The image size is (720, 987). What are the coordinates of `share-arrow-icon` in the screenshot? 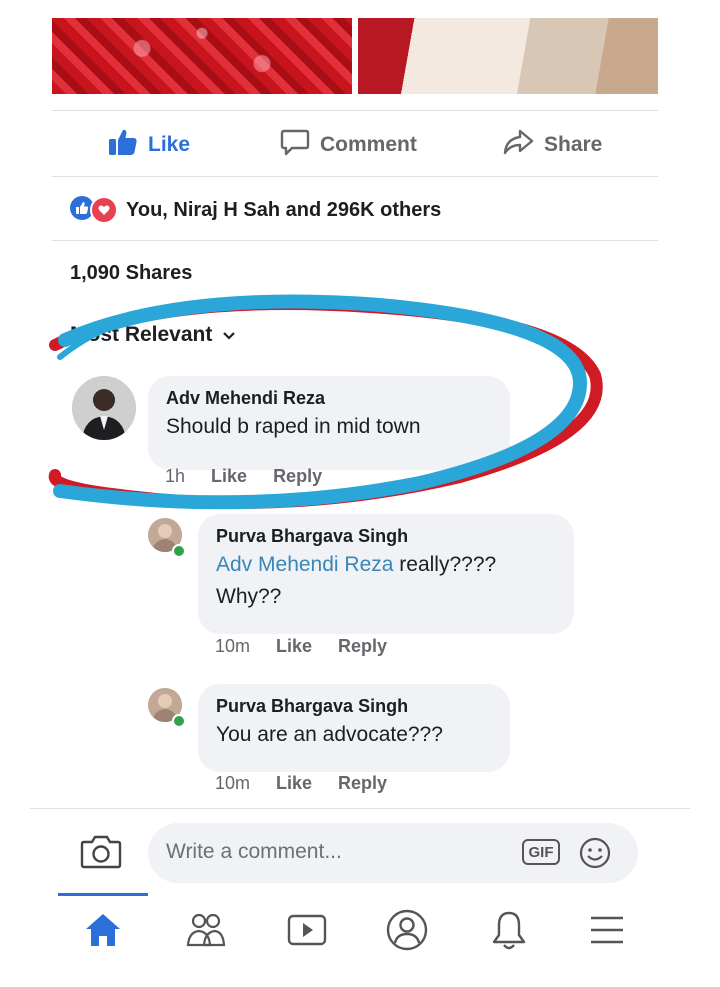 It's located at (518, 145).